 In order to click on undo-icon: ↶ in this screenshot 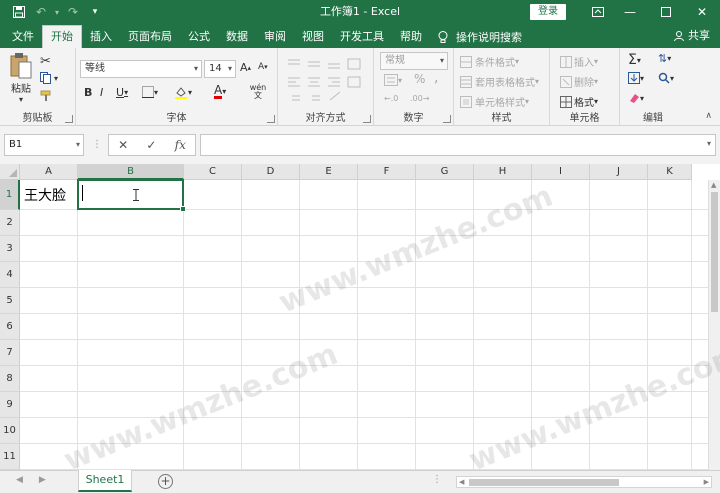, I will do `click(41, 12)`.